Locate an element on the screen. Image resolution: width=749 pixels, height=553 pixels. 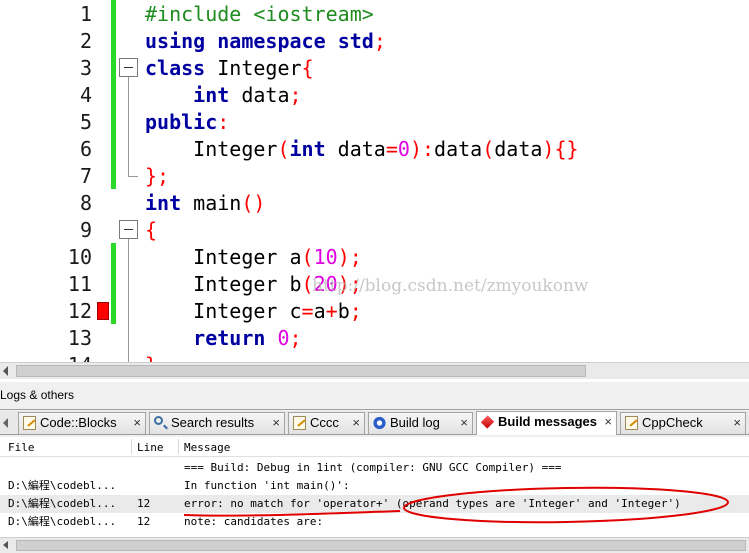
code-token: std is located at coordinates (355, 41).